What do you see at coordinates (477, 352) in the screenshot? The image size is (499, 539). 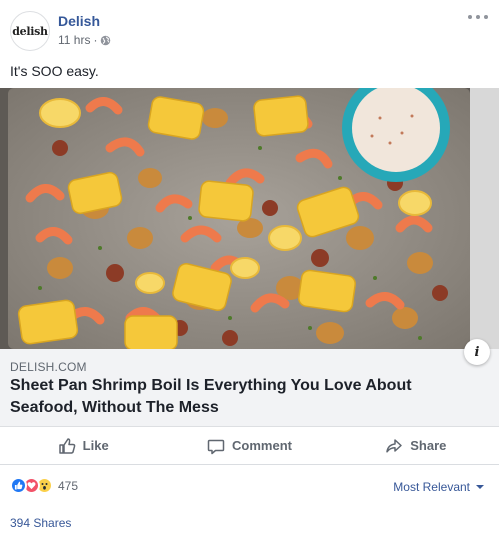 I see `info-icon: i` at bounding box center [477, 352].